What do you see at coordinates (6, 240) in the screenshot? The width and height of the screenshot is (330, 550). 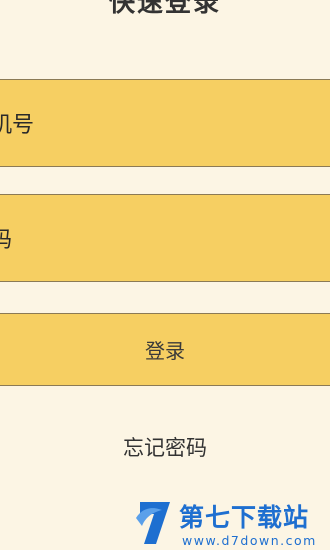 I see `password-field-label: 码` at bounding box center [6, 240].